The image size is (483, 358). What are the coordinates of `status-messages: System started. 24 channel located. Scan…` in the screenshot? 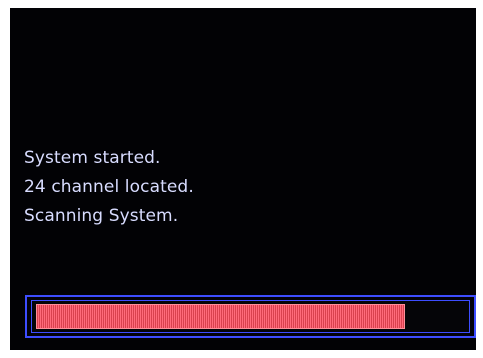 It's located at (109, 187).